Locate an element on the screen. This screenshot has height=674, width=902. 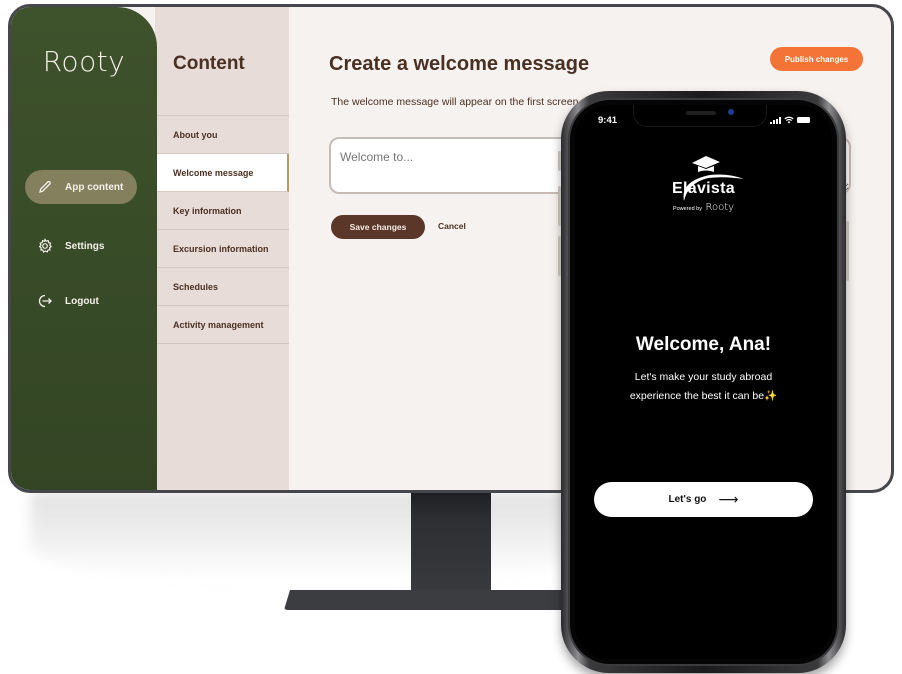
rooty-logo: Rooty is located at coordinates (84, 61).